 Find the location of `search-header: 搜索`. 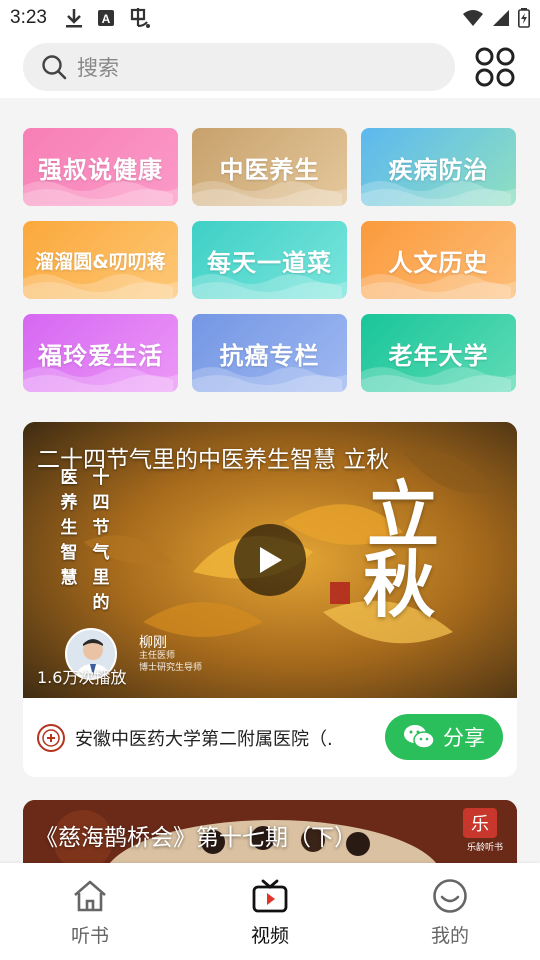

search-header: 搜索 is located at coordinates (270, 67).